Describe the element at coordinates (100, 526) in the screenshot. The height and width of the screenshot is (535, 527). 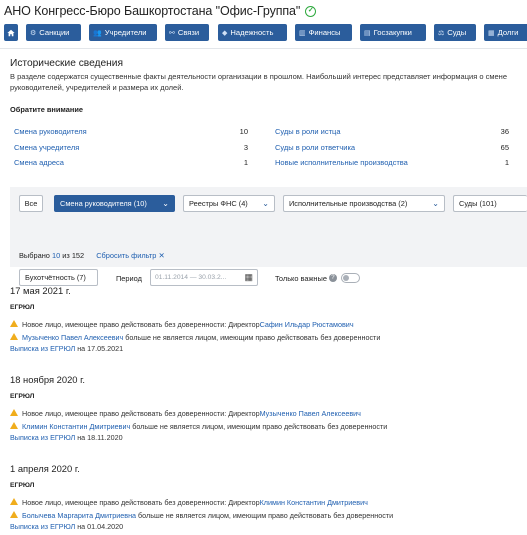
I see `extract-date: на 01.04.2020` at that location.